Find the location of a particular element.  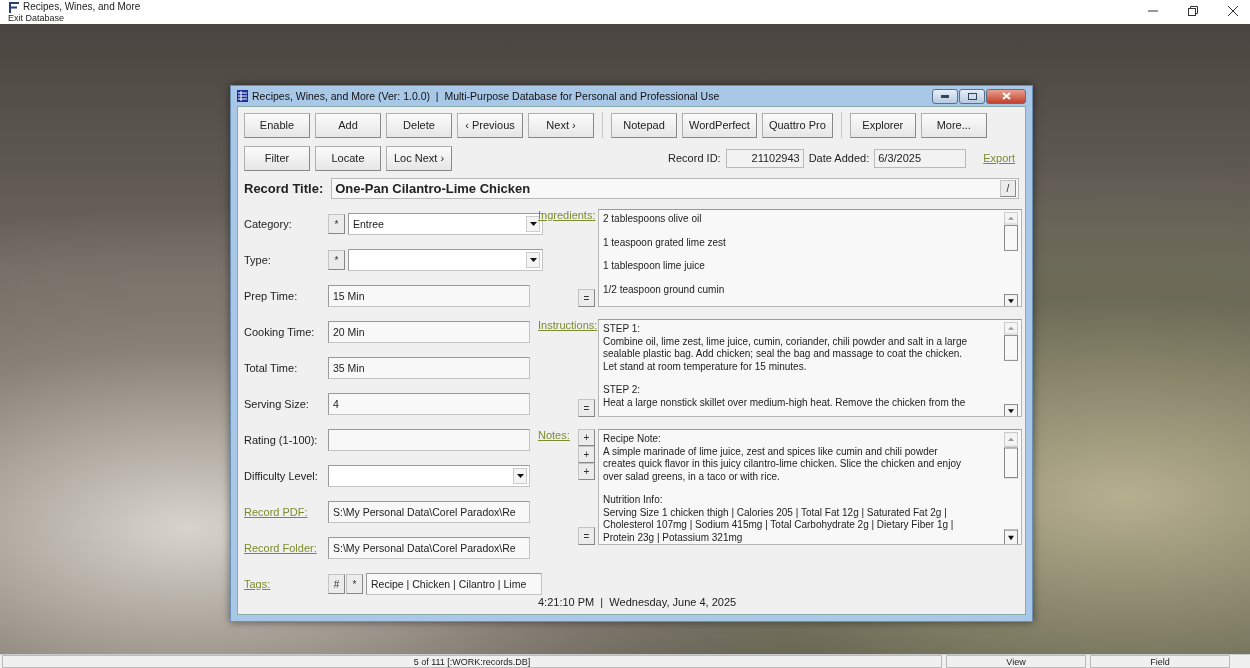

menu-item: Exit Database is located at coordinates (36, 18).